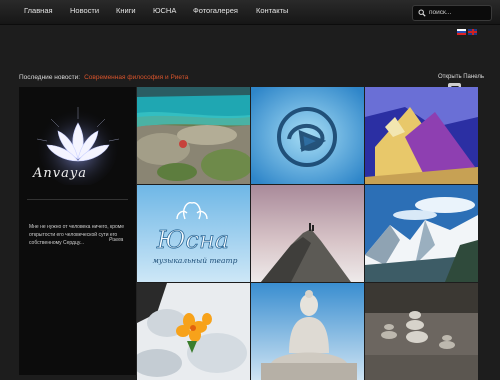  I want to click on divider, so click(77, 199).